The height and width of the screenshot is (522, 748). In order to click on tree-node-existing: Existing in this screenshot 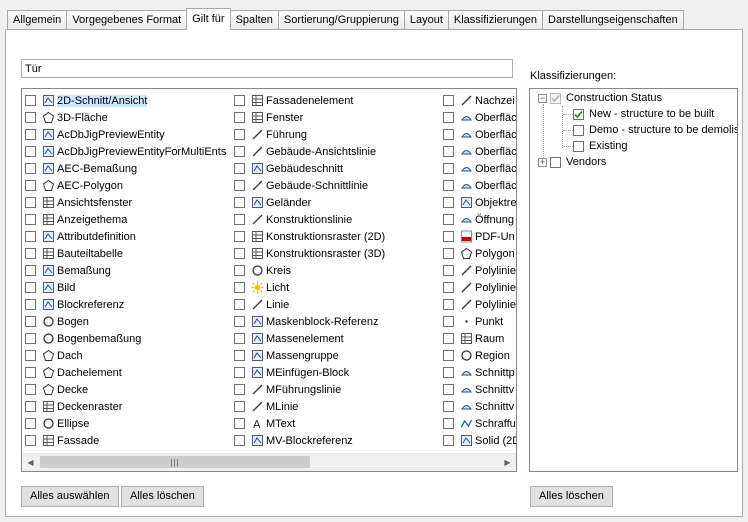, I will do `click(600, 146)`.